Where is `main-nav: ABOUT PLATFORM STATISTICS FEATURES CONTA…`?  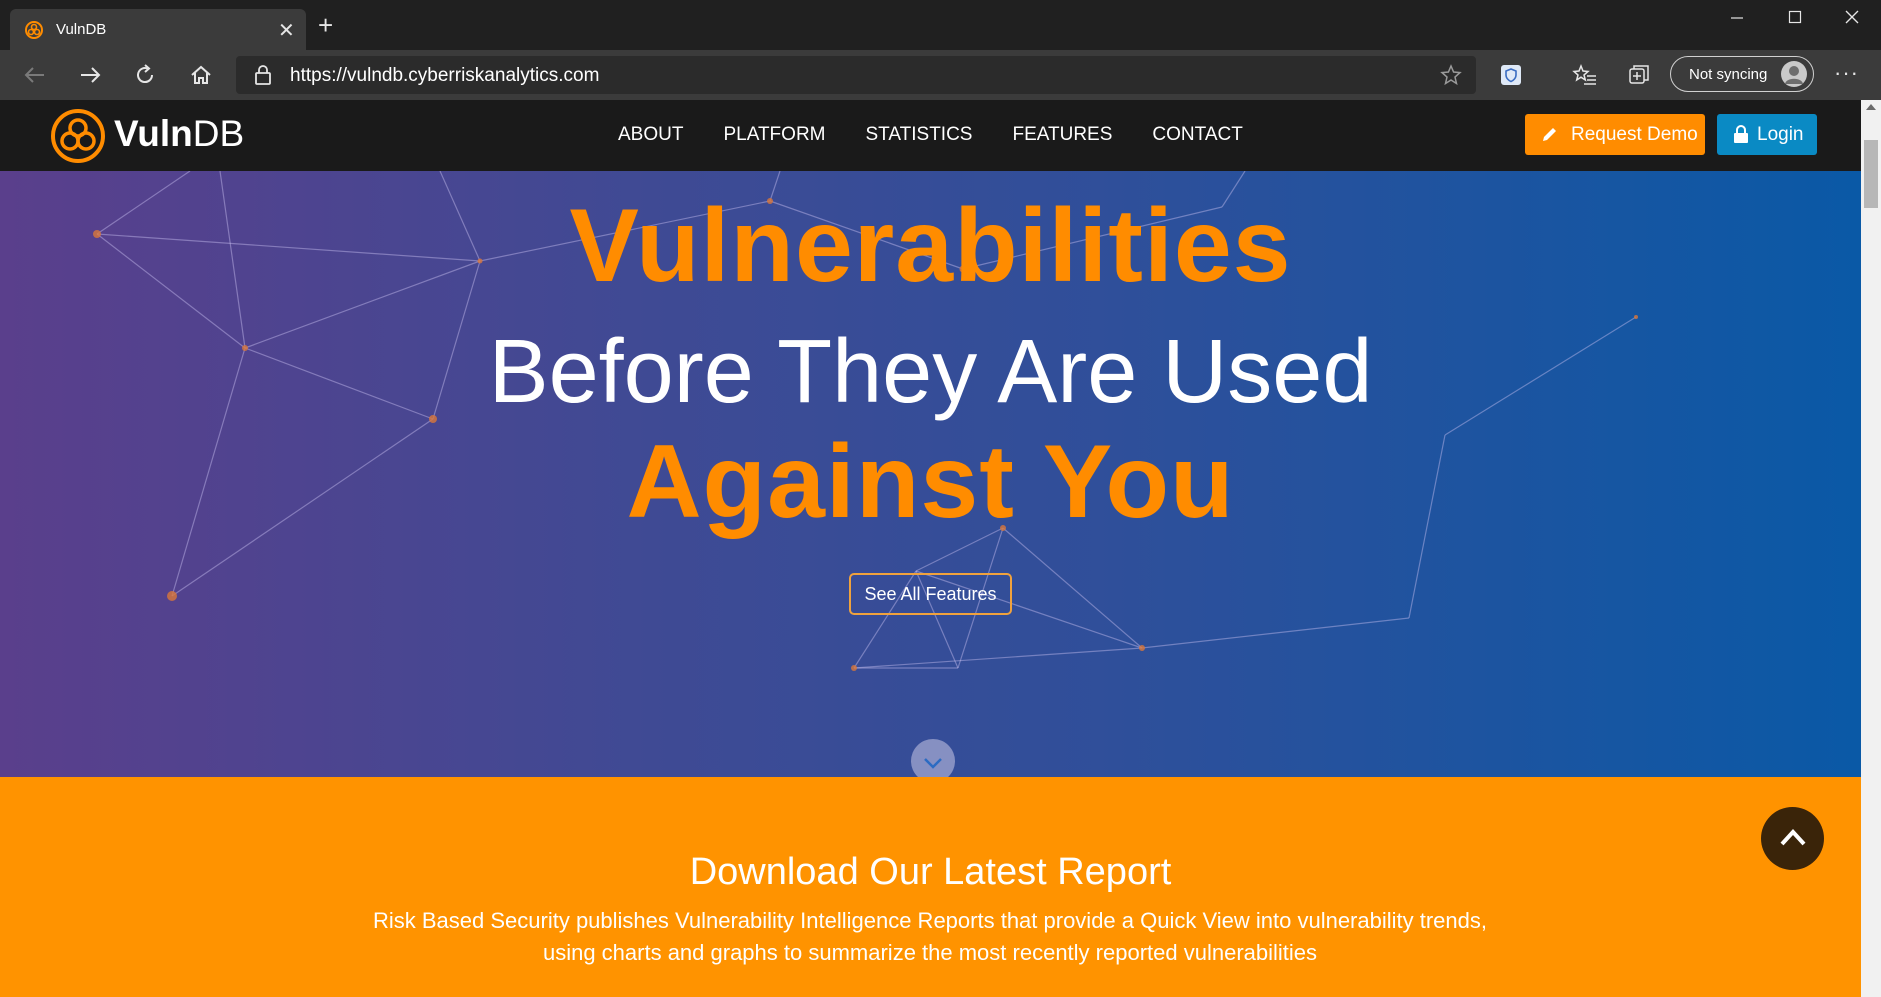
main-nav: ABOUT PLATFORM STATISTICS FEATURES CONTA… is located at coordinates (950, 135).